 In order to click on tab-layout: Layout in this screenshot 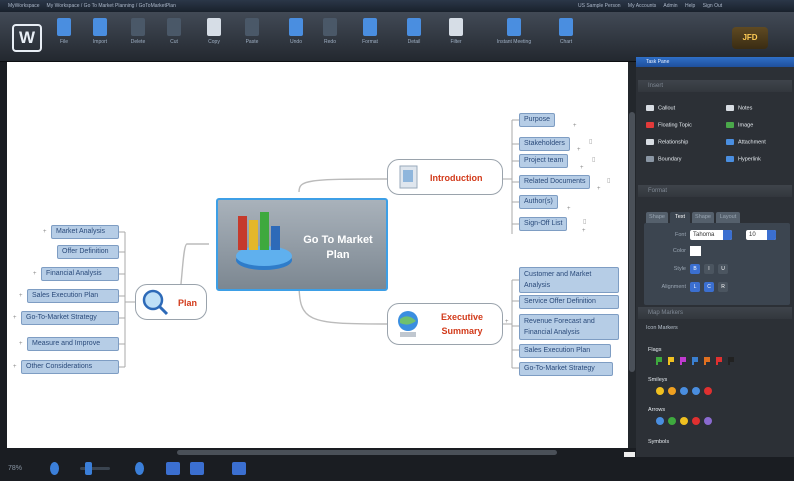, I will do `click(728, 217)`.